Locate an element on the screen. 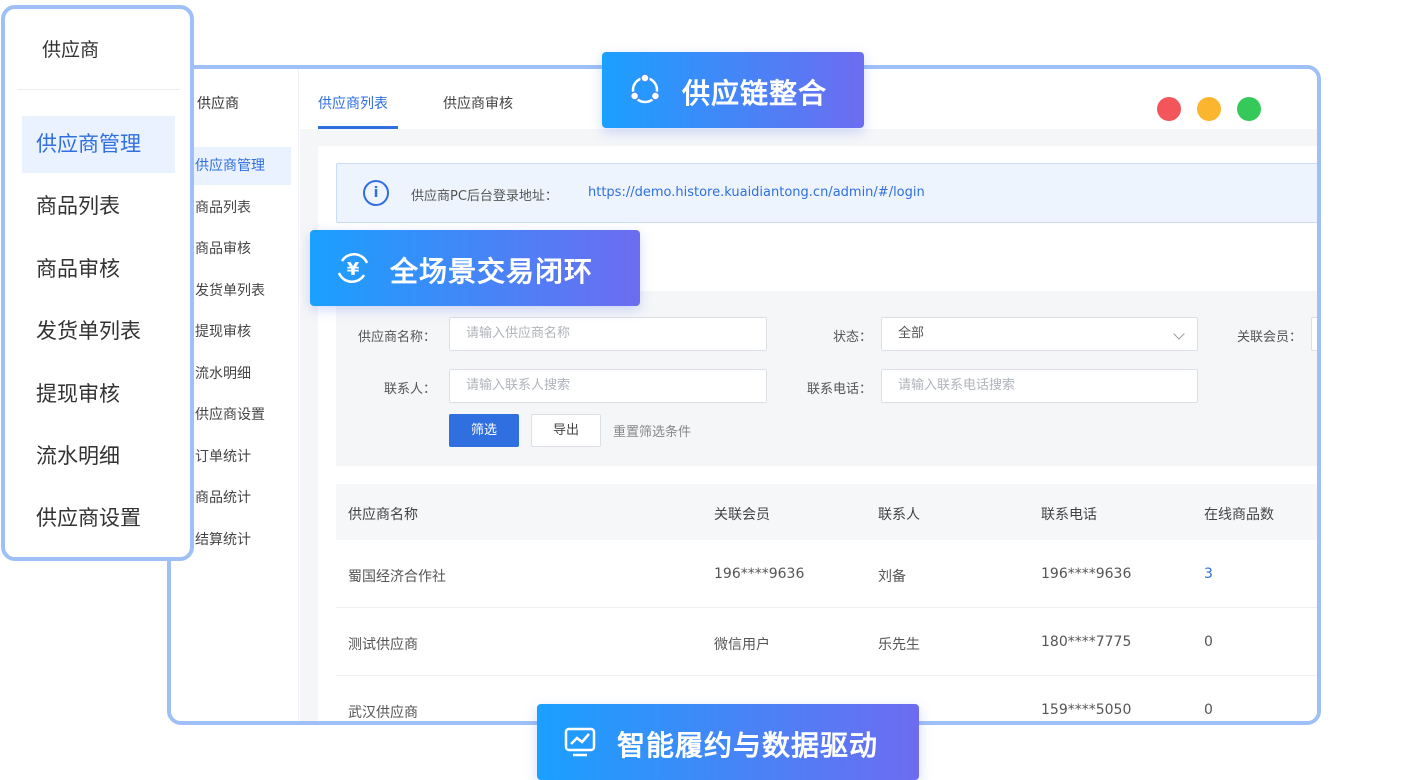  cell-phone: 196****9636 is located at coordinates (1086, 574).